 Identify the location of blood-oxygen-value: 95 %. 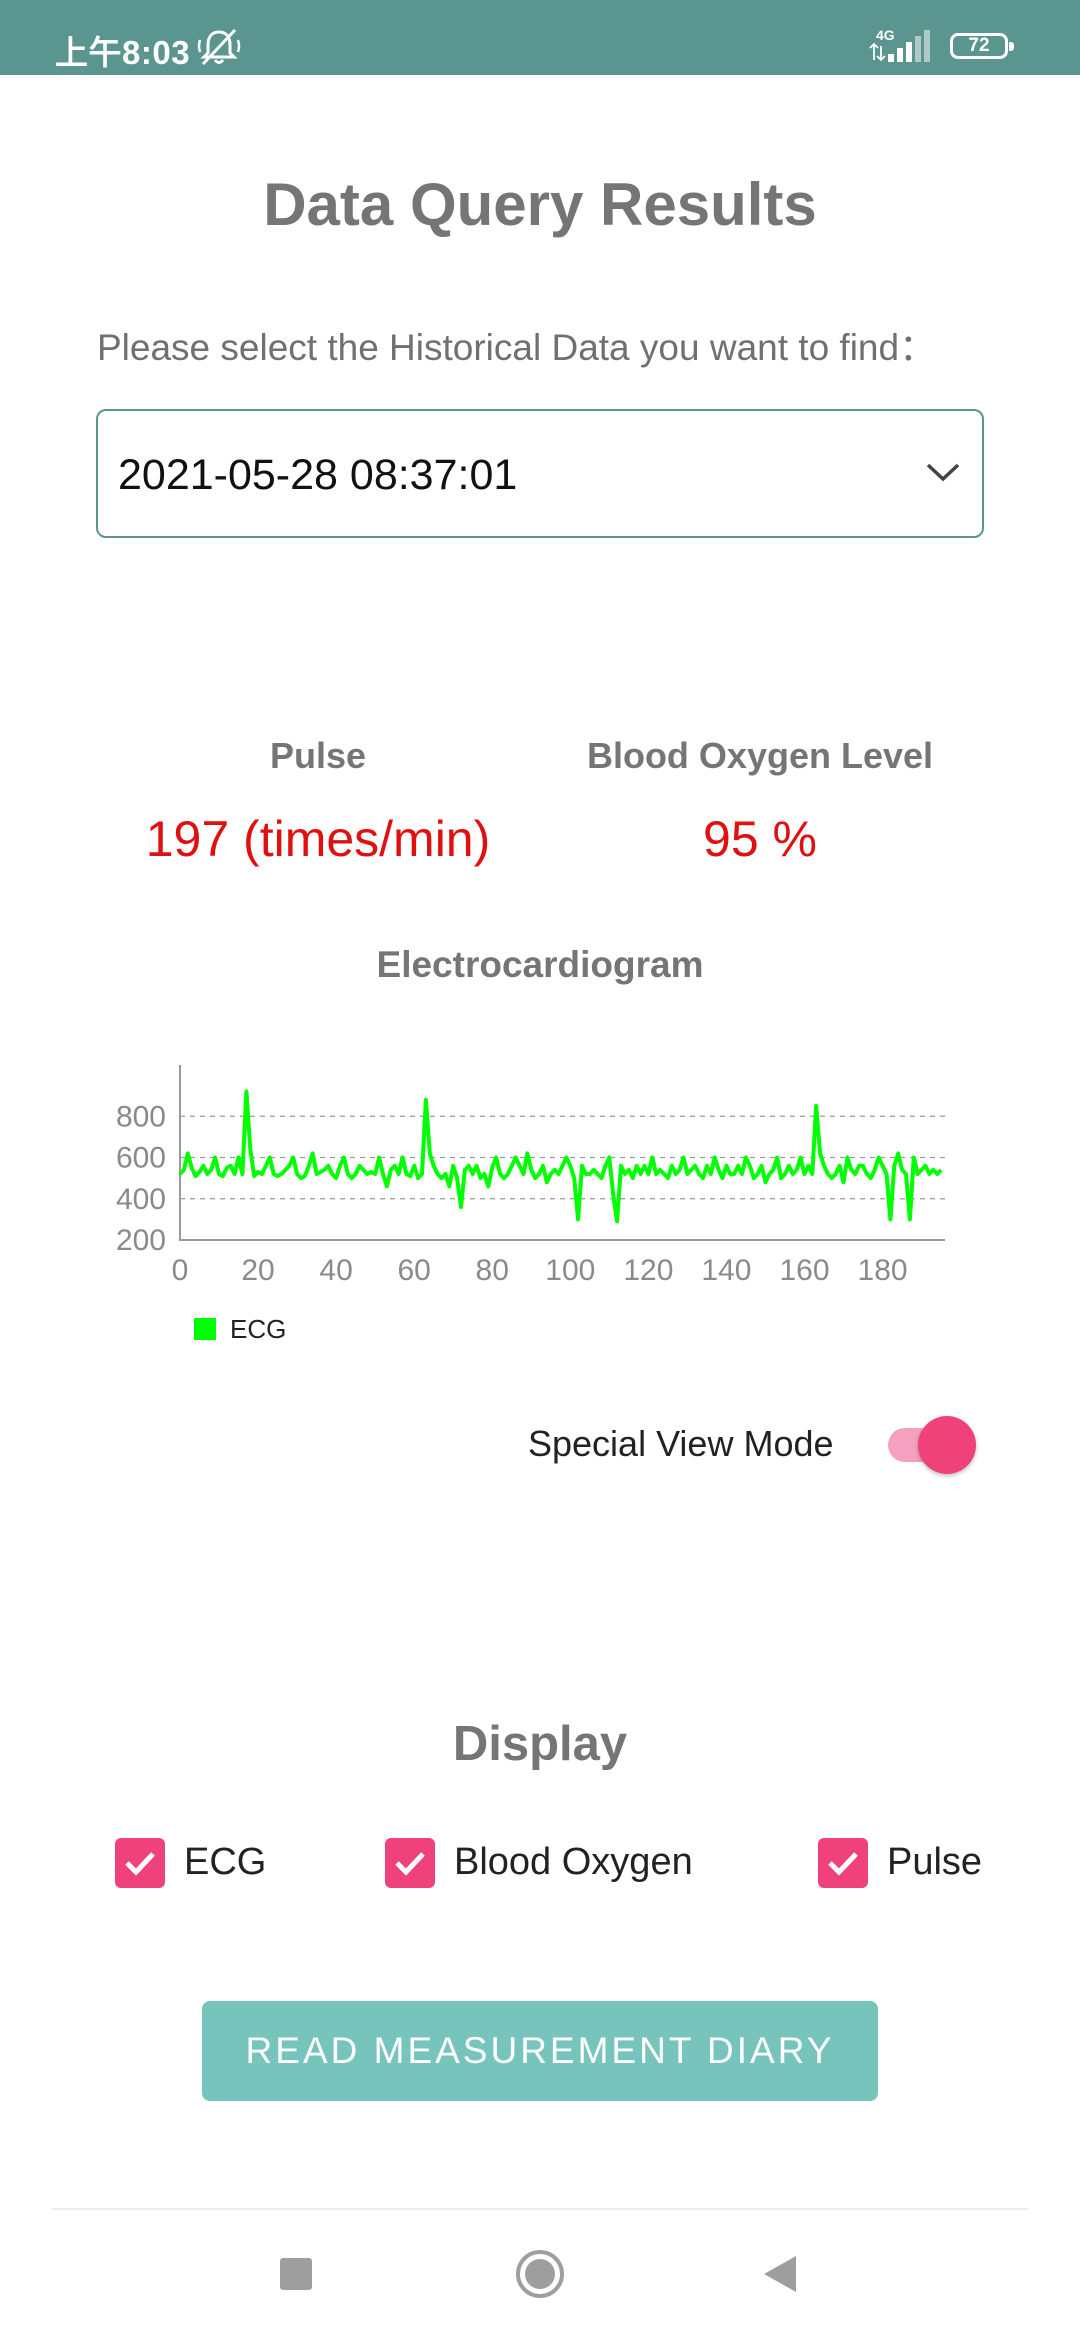
(760, 839).